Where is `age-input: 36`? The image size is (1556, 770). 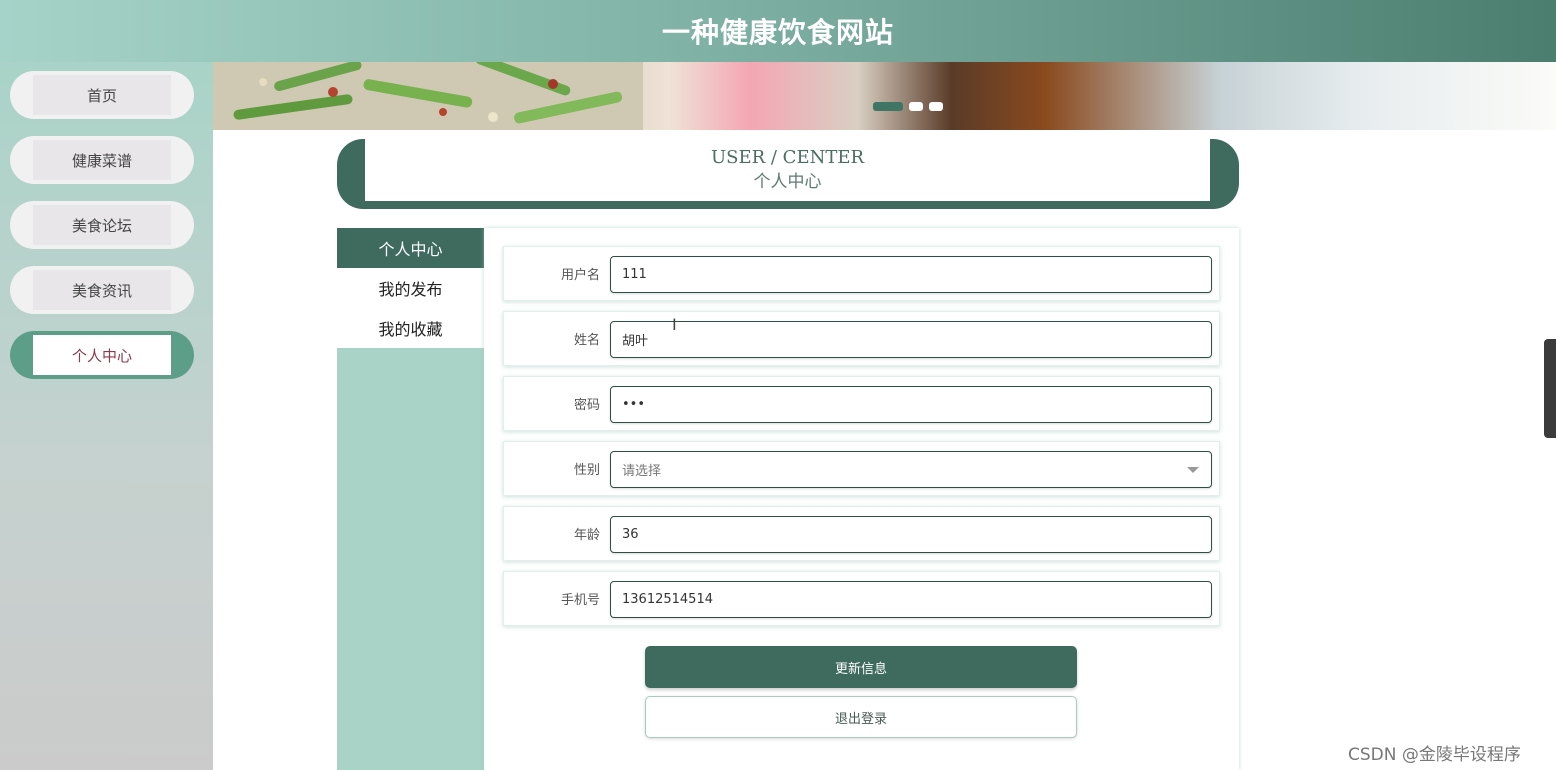
age-input: 36 is located at coordinates (911, 534).